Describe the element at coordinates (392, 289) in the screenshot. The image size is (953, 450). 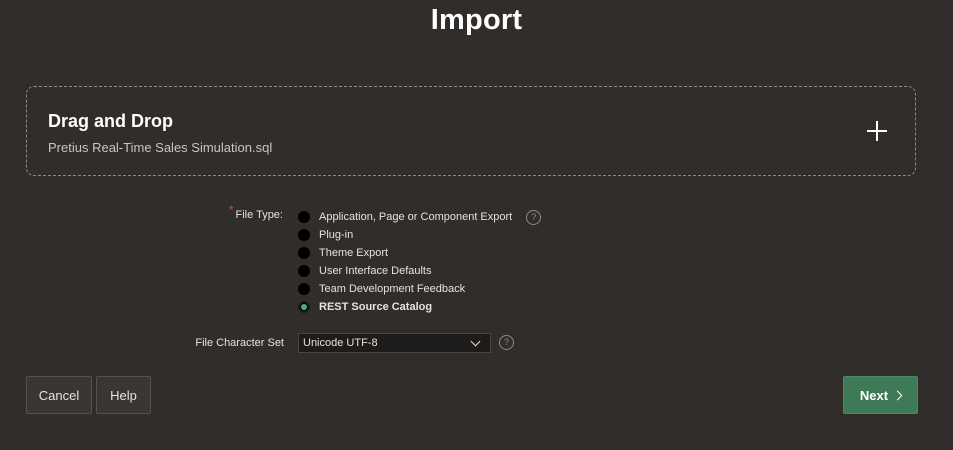
I see `radio-label: Team Development Feedback` at that location.